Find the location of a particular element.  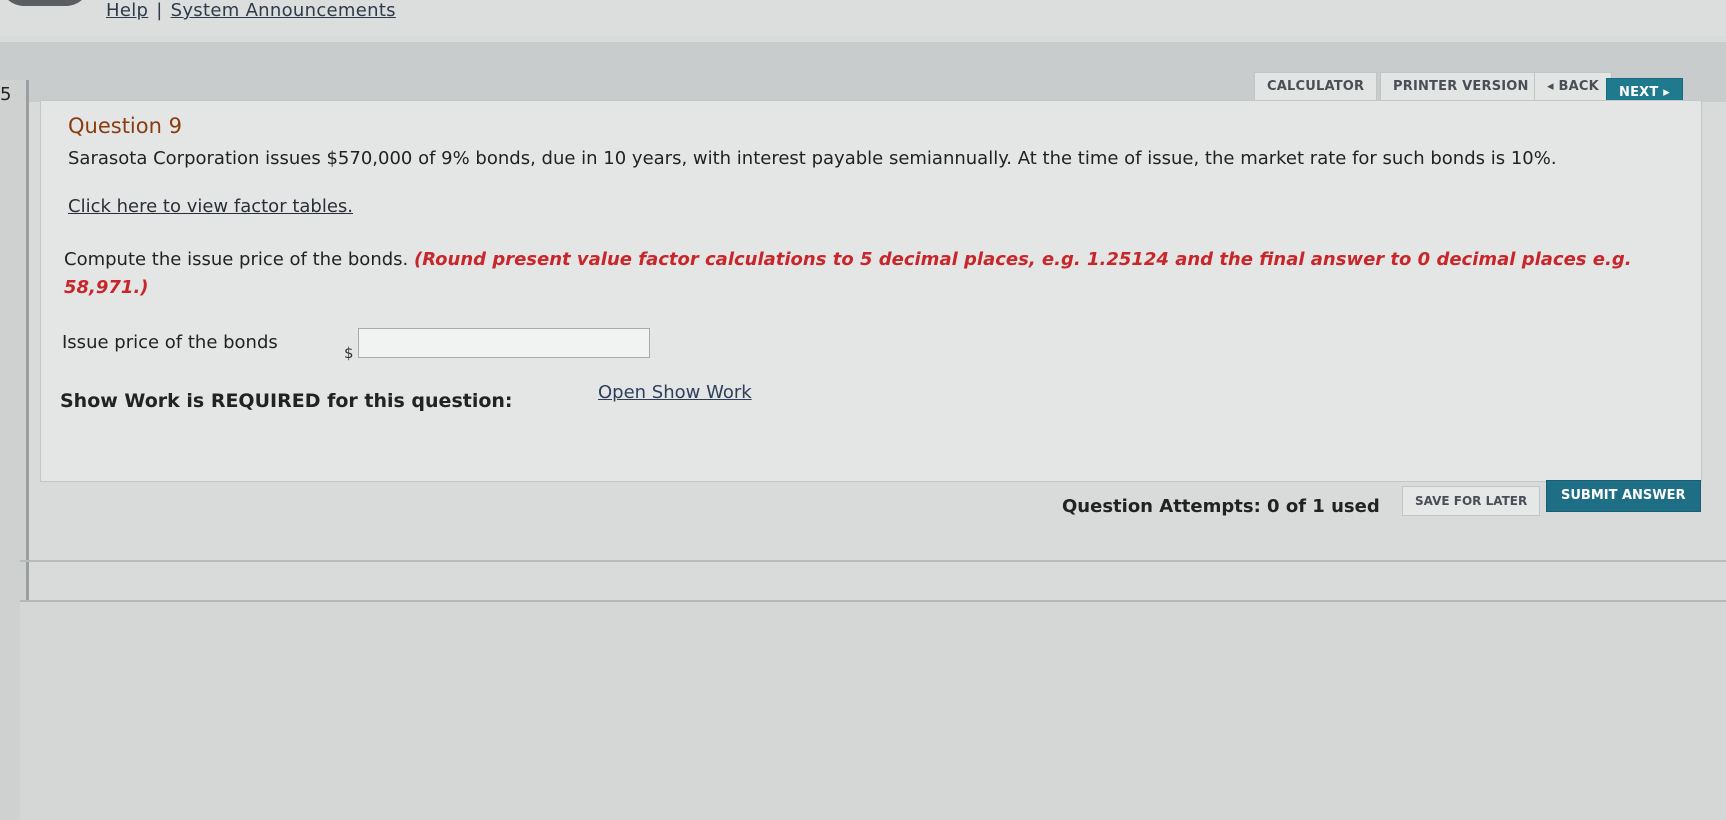

divider-line is located at coordinates (873, 561).